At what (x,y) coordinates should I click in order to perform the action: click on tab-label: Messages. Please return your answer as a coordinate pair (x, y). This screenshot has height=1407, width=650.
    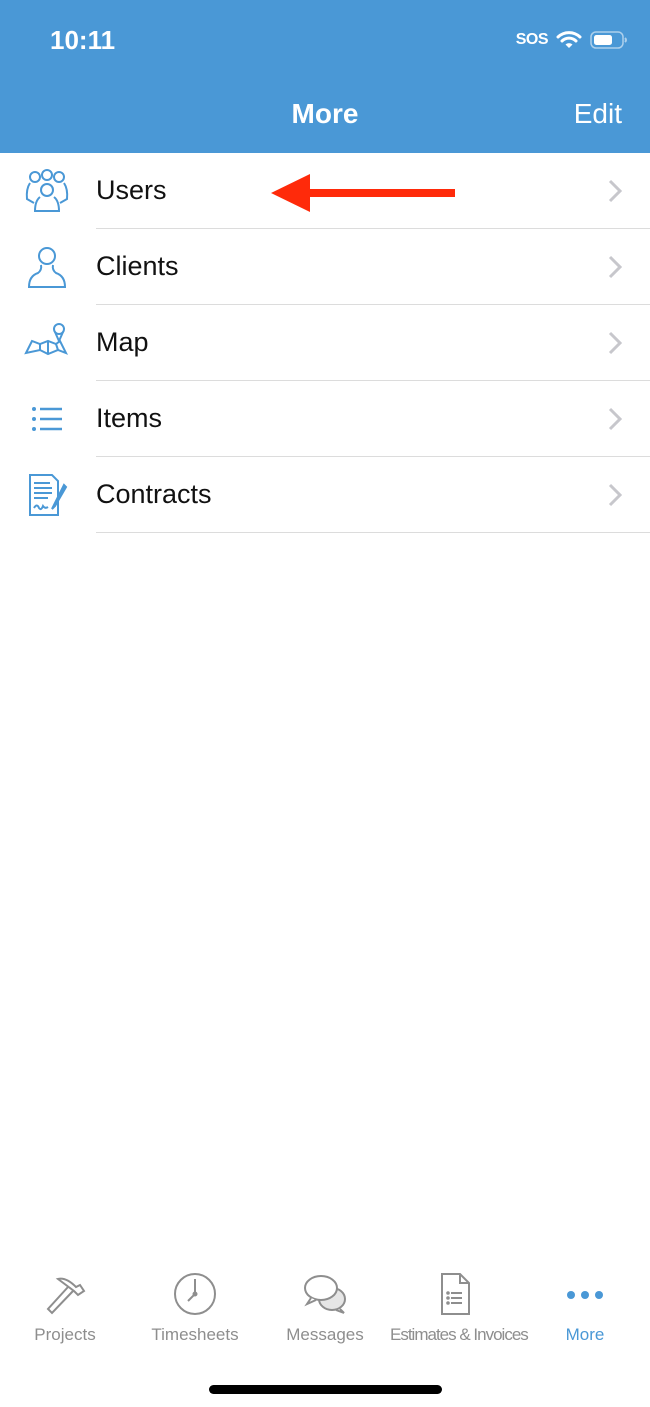
    Looking at the image, I should click on (325, 1334).